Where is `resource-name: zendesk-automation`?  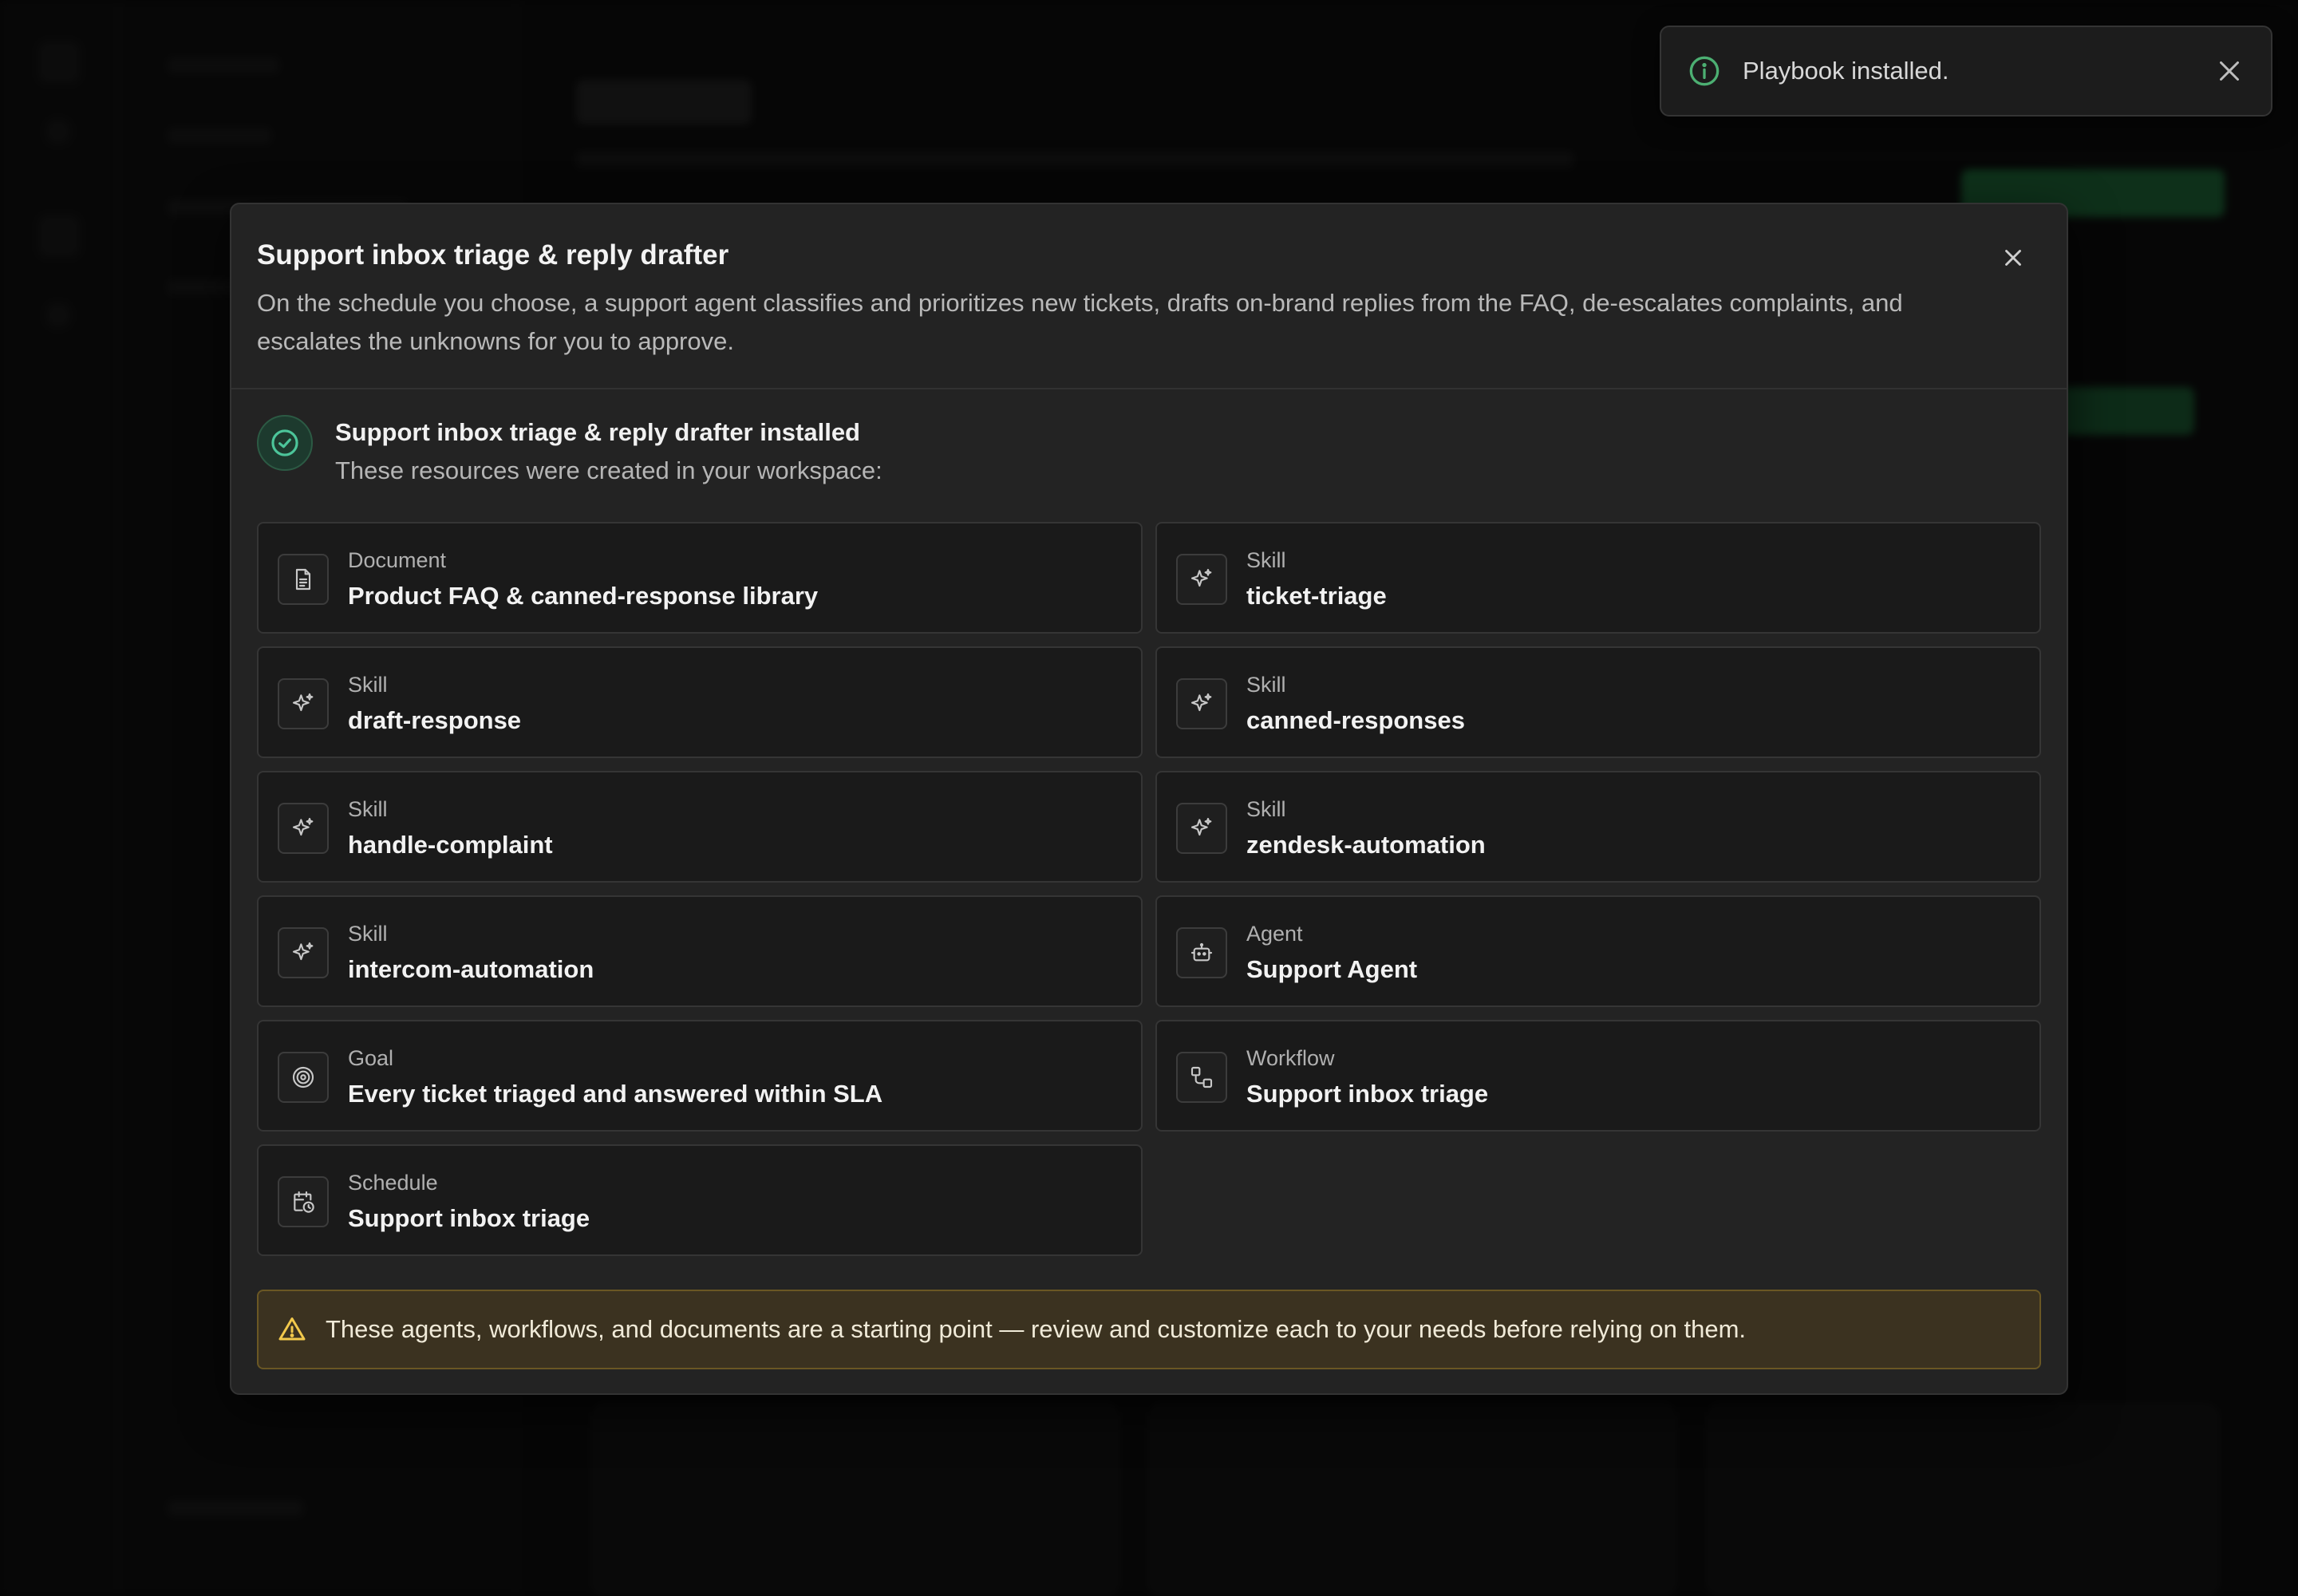 resource-name: zendesk-automation is located at coordinates (1366, 845).